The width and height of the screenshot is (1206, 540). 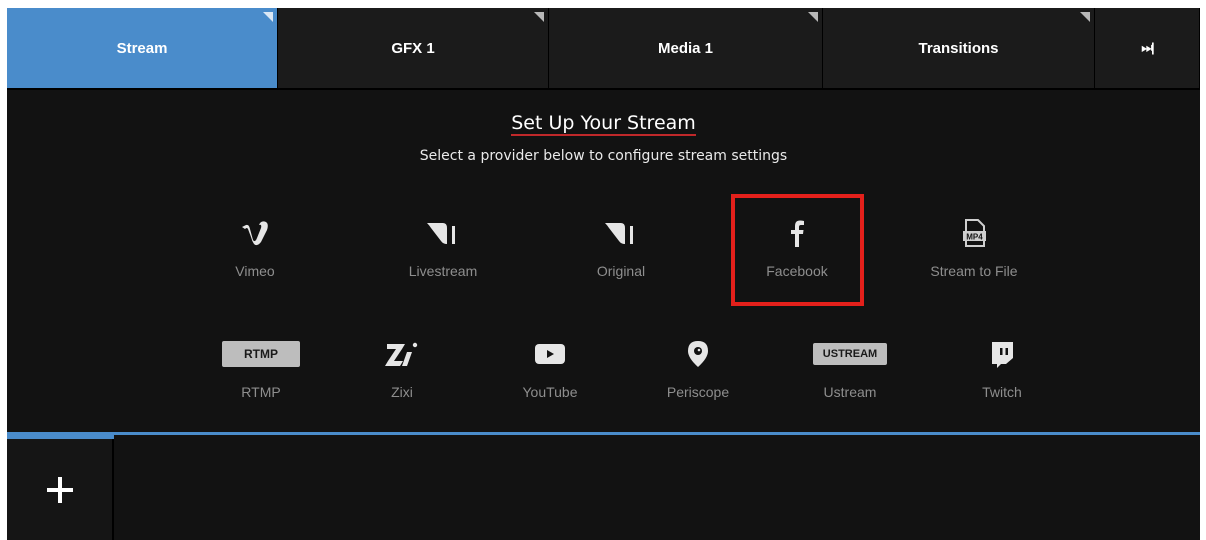 I want to click on tab-stream: Stream, so click(x=142, y=48).